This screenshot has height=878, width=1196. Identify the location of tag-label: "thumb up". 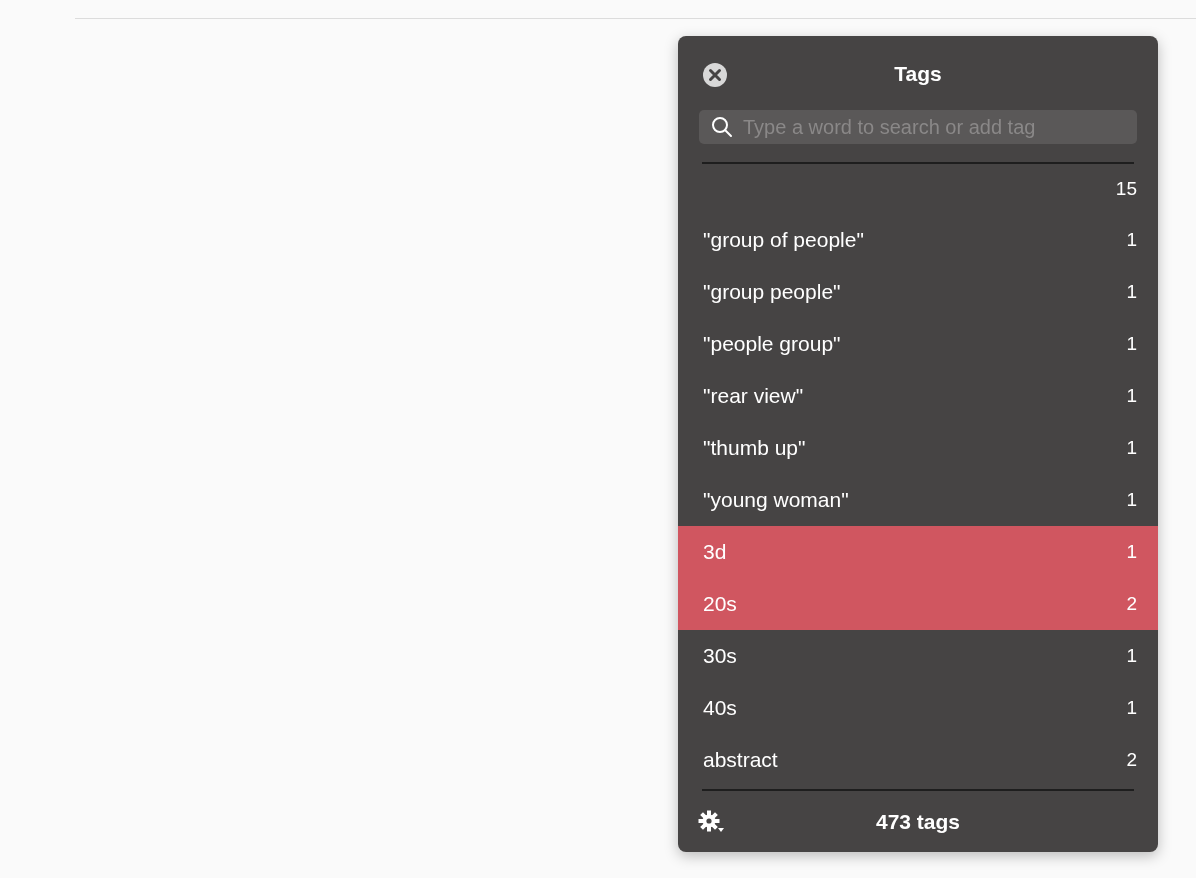
(755, 448).